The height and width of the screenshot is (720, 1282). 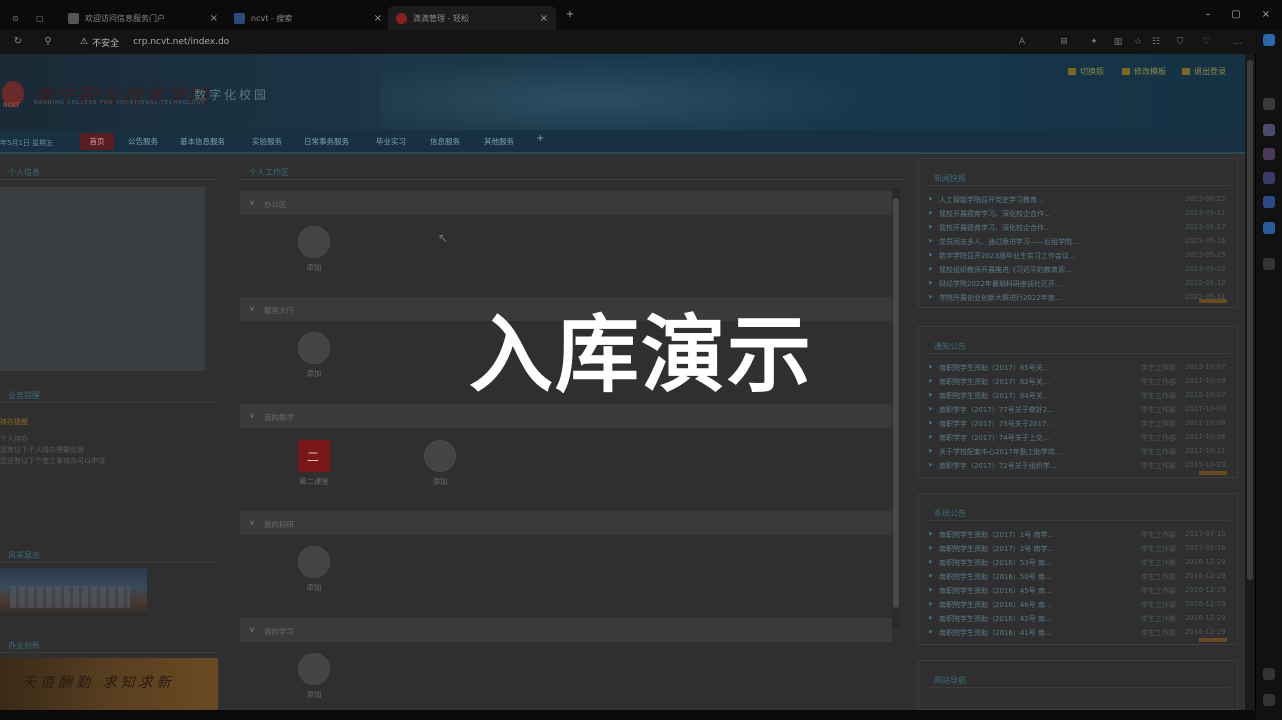 What do you see at coordinates (1269, 40) in the screenshot?
I see `copilot-icon` at bounding box center [1269, 40].